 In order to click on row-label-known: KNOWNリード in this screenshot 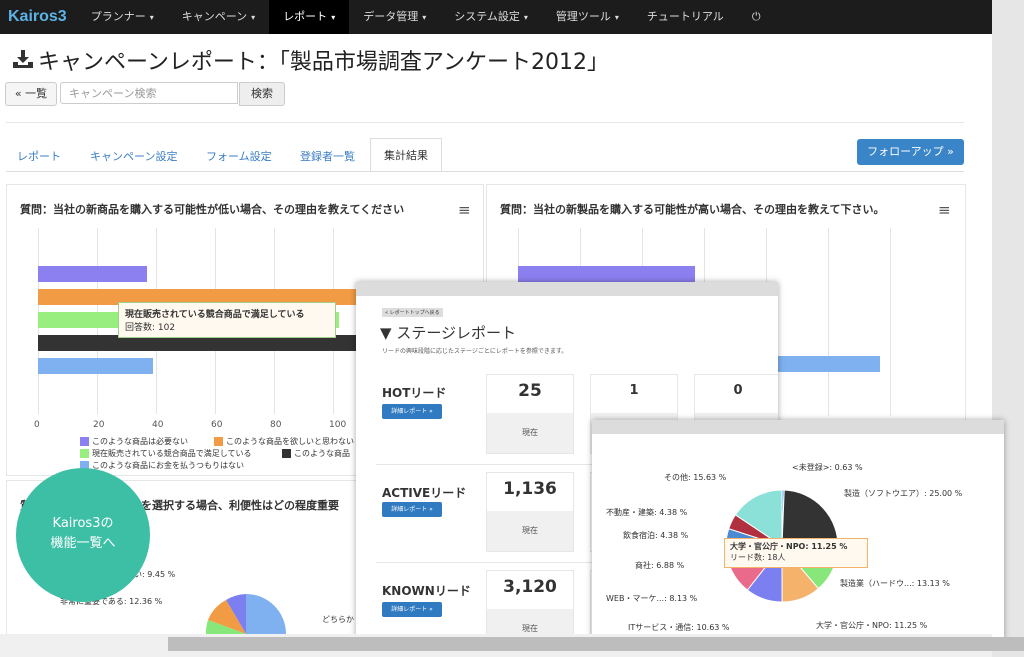, I will do `click(426, 591)`.